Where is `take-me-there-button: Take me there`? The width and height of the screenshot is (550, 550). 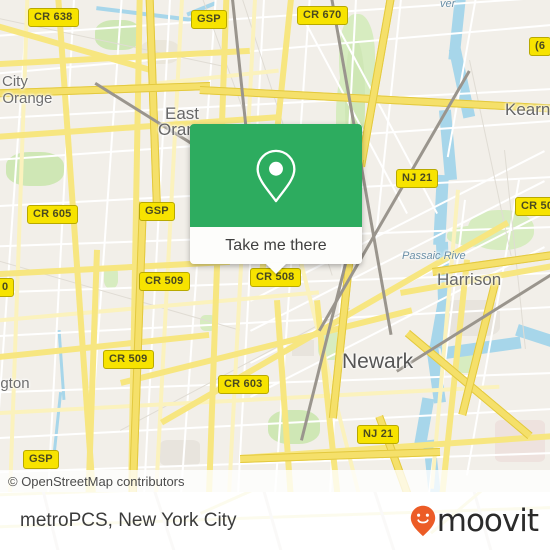
take-me-there-button: Take me there is located at coordinates (276, 250).